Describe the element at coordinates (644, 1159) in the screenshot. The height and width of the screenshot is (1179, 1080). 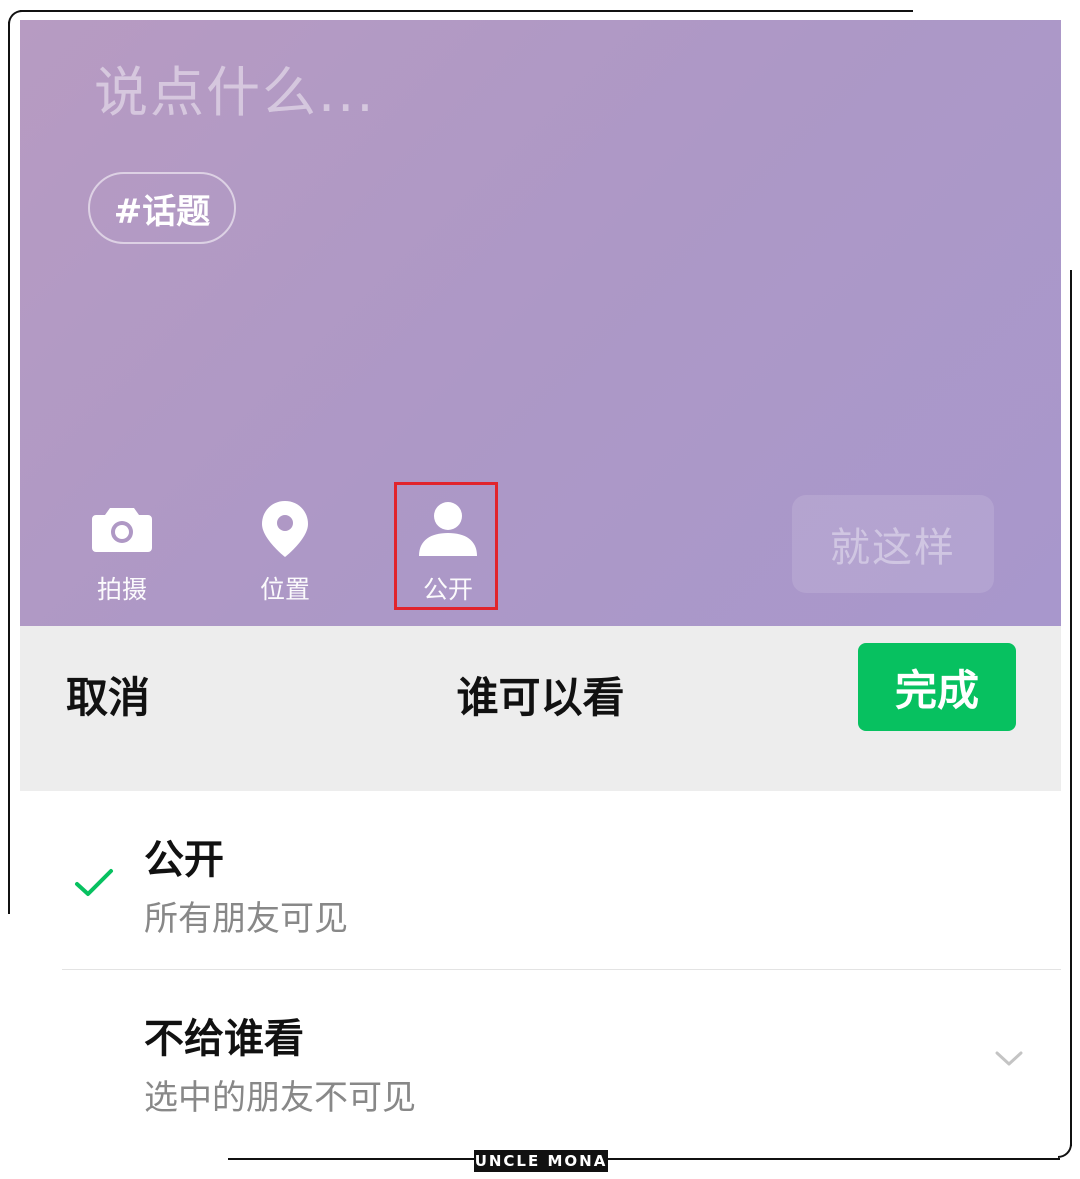
I see `frame-line-bottom` at that location.